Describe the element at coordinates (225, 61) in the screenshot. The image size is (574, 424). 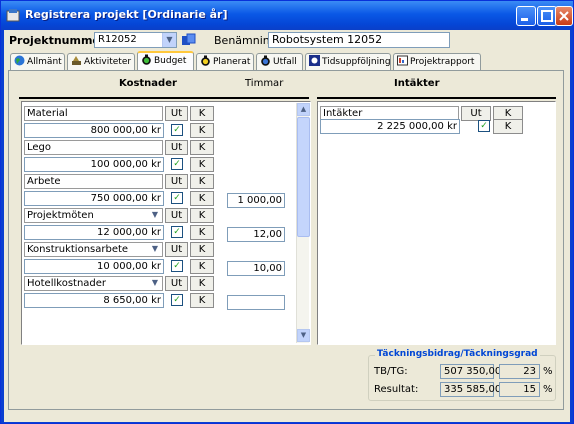
I see `tab-planerat: Planerat` at that location.